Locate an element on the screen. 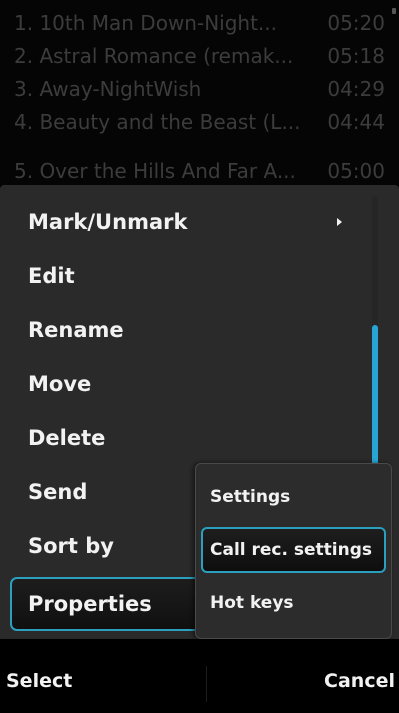  properties-submenu: Settings Call rec. settings Hot keys is located at coordinates (293, 551).